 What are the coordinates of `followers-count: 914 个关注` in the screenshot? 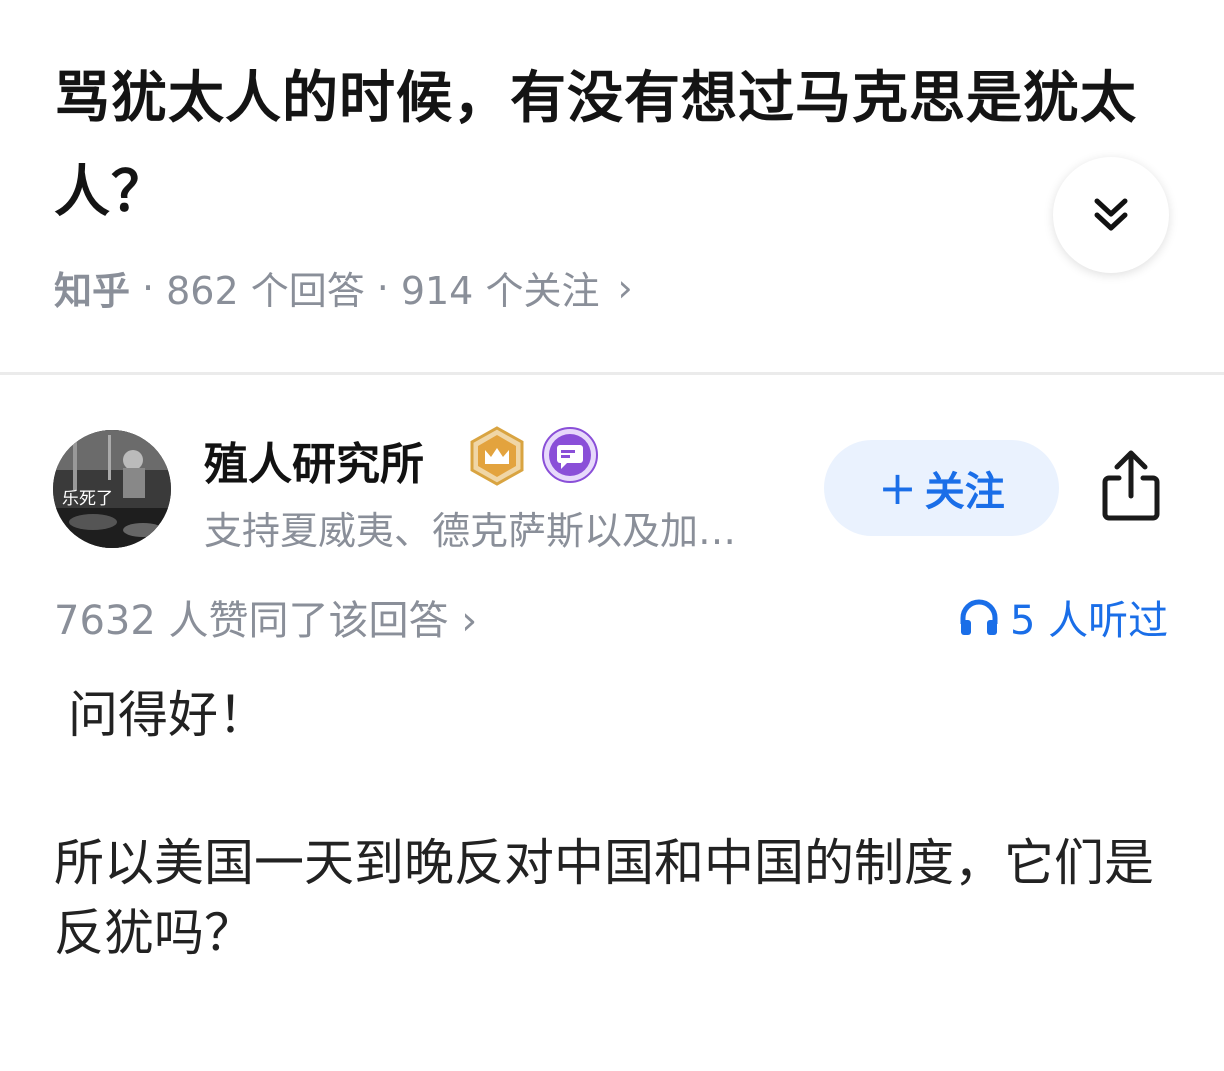 It's located at (500, 291).